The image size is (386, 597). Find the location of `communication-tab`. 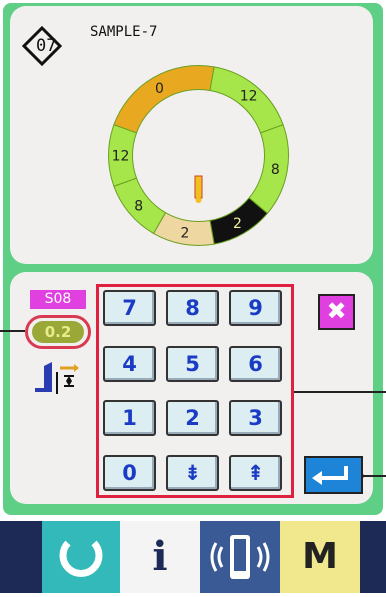

communication-tab is located at coordinates (240, 557).